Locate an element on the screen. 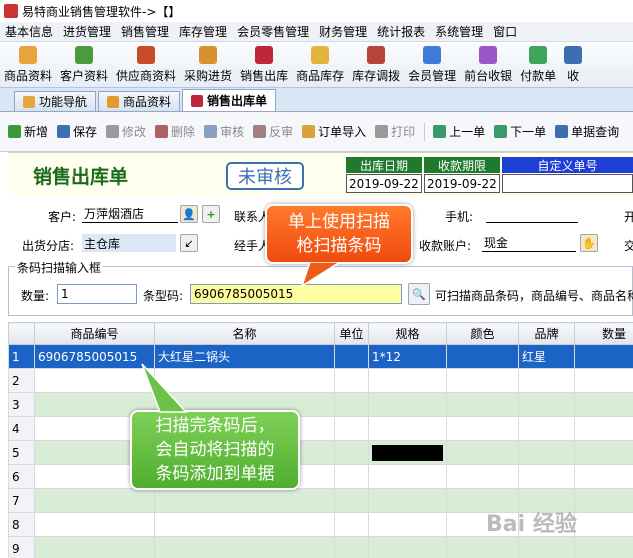 The width and height of the screenshot is (633, 558). menu-item-6: 财务管理 is located at coordinates (343, 31).